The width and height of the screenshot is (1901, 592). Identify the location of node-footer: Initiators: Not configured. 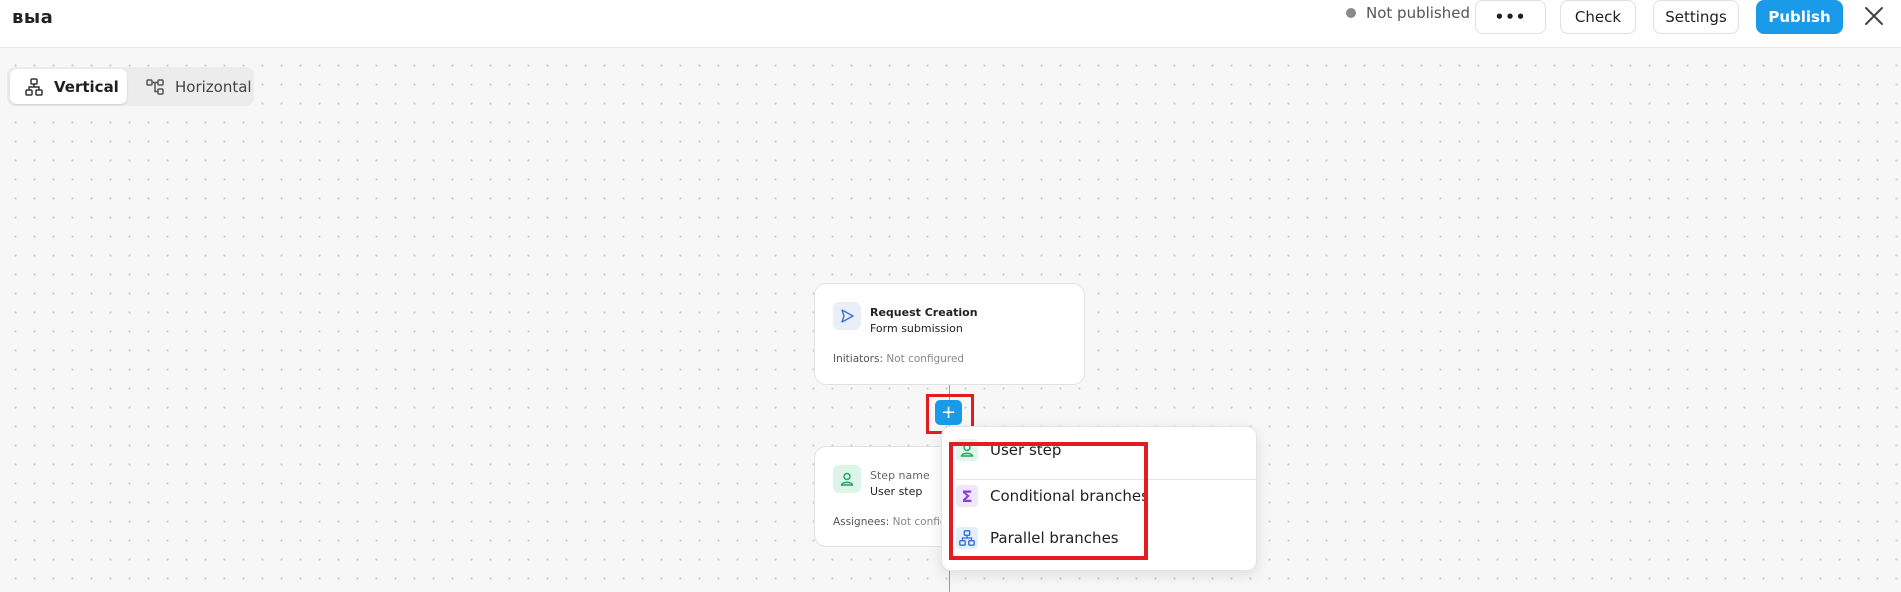
(898, 359).